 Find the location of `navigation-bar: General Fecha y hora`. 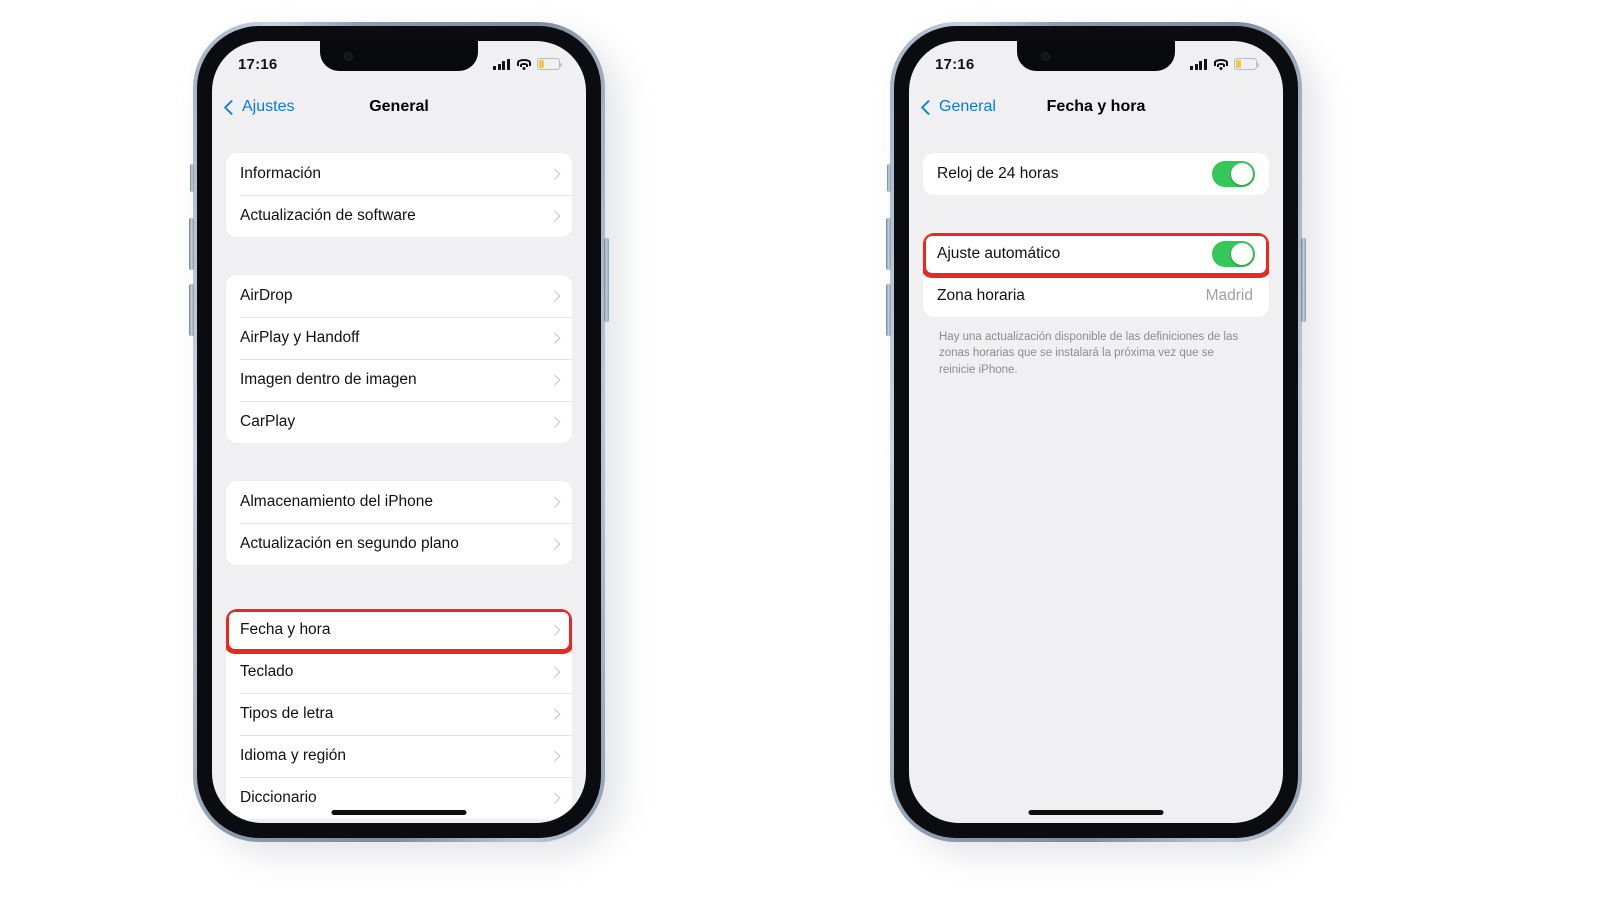

navigation-bar: General Fecha y hora is located at coordinates (1096, 107).